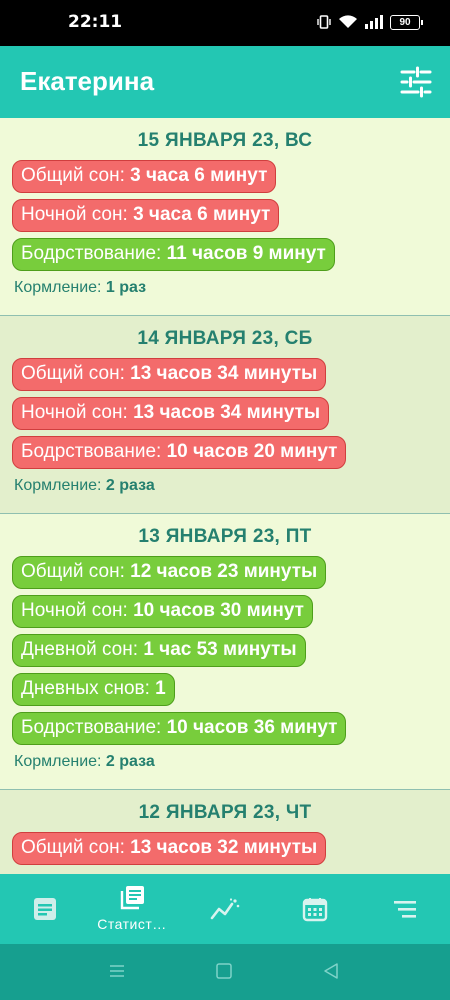  What do you see at coordinates (406, 22) in the screenshot?
I see `battery-icon: 90` at bounding box center [406, 22].